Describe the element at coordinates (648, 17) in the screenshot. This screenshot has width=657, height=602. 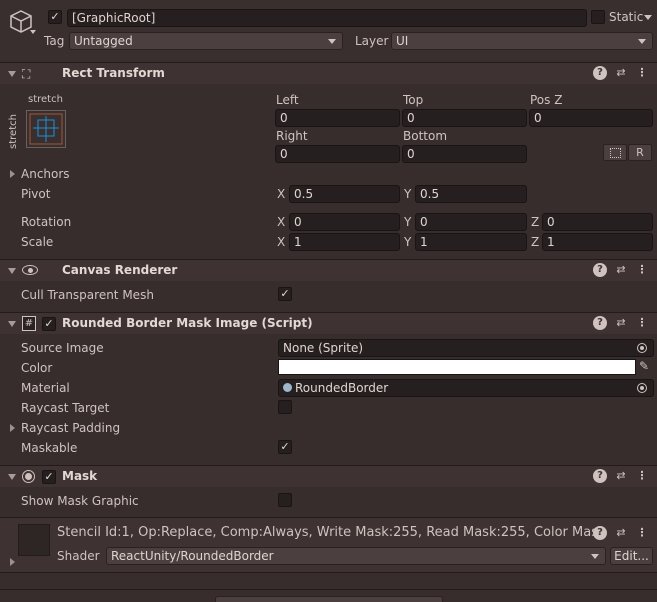
I see `static-dropdown-arrow-icon` at that location.